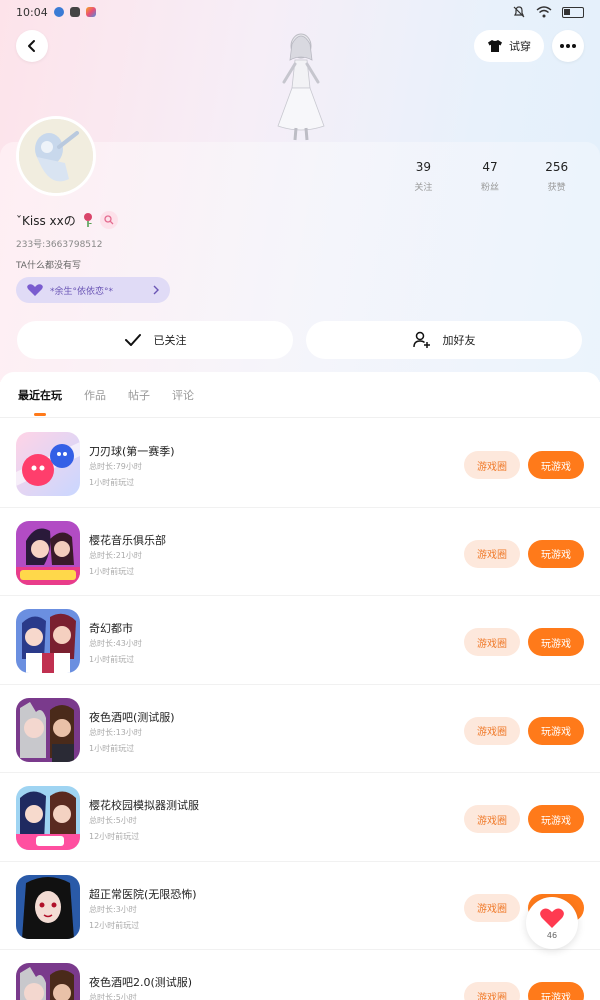 This screenshot has height=1000, width=600. What do you see at coordinates (82, 291) in the screenshot?
I see `badge-text: *余生°依依恋°*` at bounding box center [82, 291].